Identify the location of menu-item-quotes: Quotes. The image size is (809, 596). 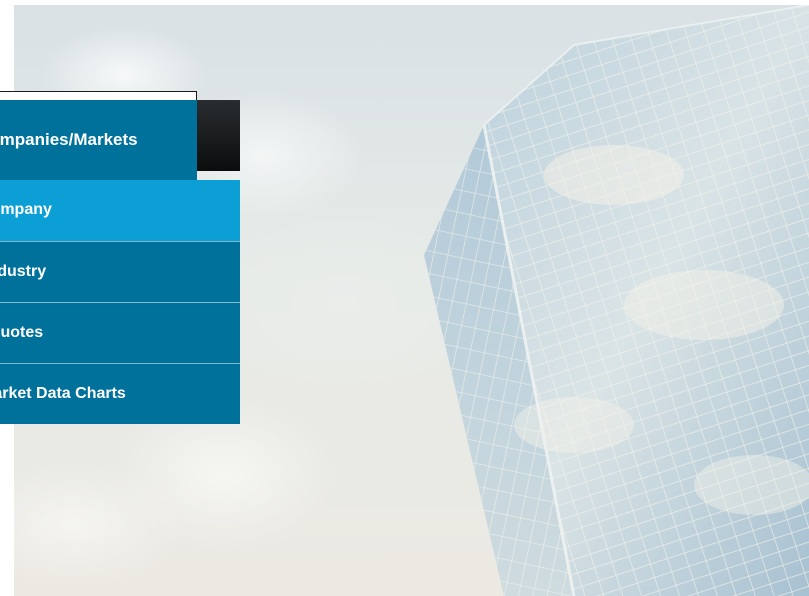
(120, 332).